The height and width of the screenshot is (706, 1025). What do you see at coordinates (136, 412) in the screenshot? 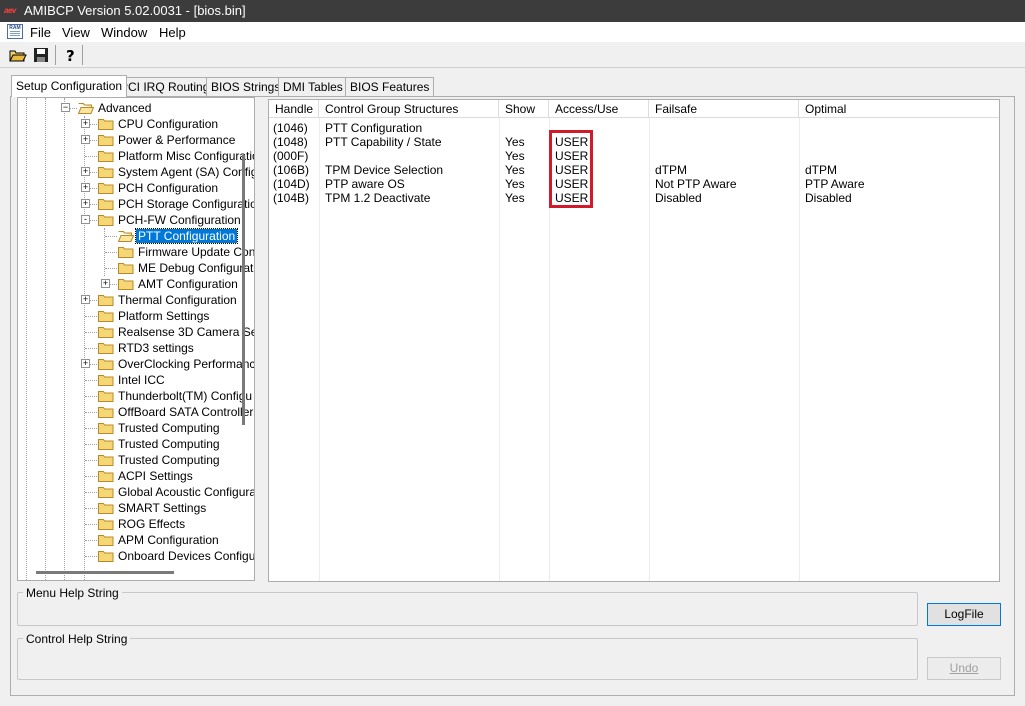
I see `tree-item: OffBoard SATA Controller` at bounding box center [136, 412].